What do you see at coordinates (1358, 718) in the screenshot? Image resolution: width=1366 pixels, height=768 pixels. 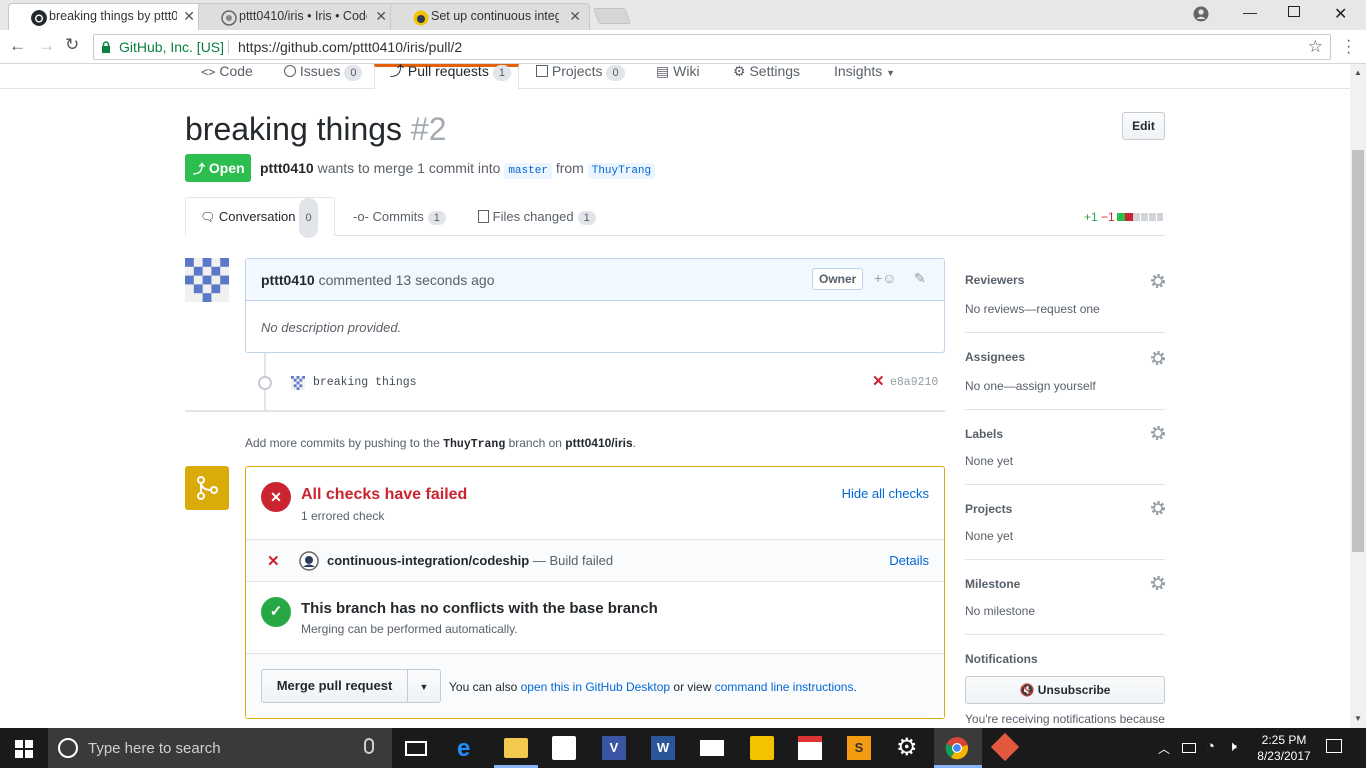 I see `scroll-down-arrow: ▼` at bounding box center [1358, 718].